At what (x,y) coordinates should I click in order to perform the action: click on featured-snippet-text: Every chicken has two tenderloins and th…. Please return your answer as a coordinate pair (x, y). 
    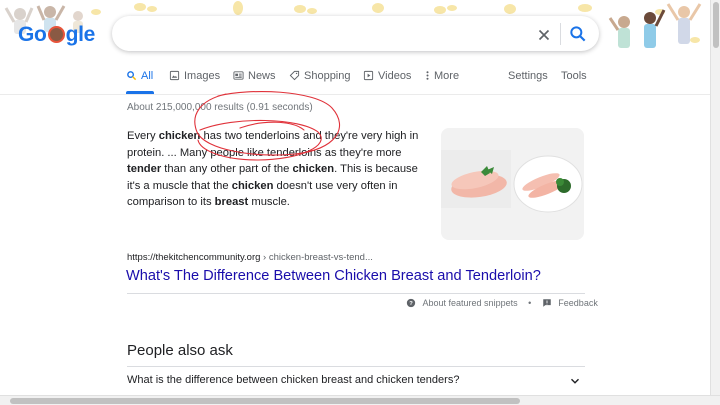
    Looking at the image, I should click on (277, 169).